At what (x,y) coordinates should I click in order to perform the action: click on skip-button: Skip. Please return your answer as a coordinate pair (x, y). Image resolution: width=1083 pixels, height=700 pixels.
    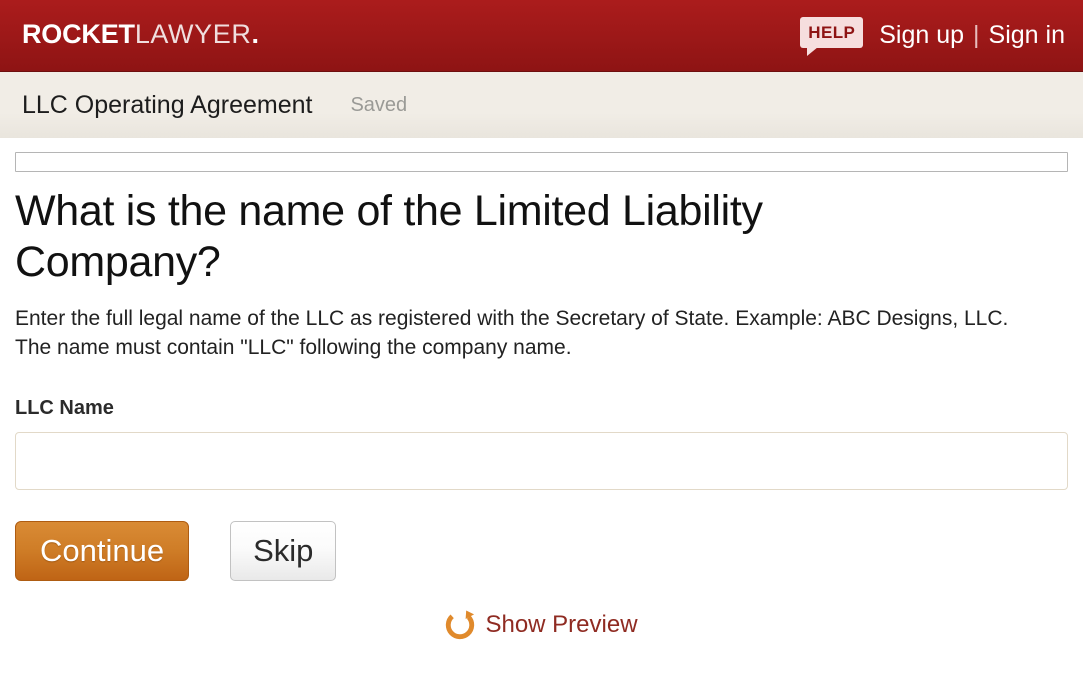
    Looking at the image, I should click on (283, 551).